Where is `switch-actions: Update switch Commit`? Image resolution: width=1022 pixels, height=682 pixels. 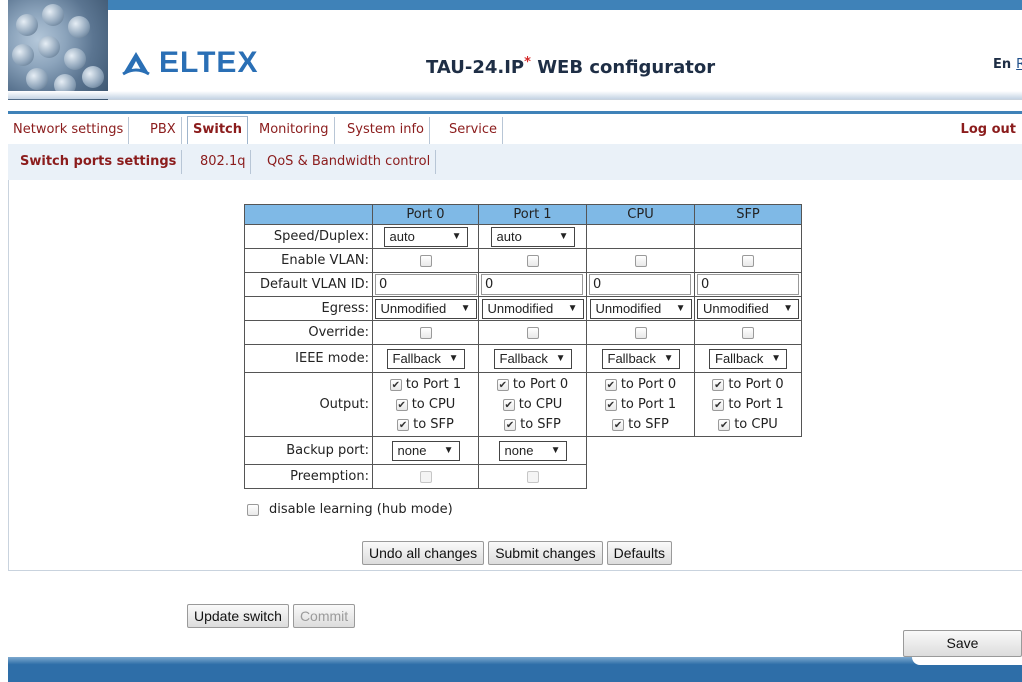 switch-actions: Update switch Commit is located at coordinates (271, 616).